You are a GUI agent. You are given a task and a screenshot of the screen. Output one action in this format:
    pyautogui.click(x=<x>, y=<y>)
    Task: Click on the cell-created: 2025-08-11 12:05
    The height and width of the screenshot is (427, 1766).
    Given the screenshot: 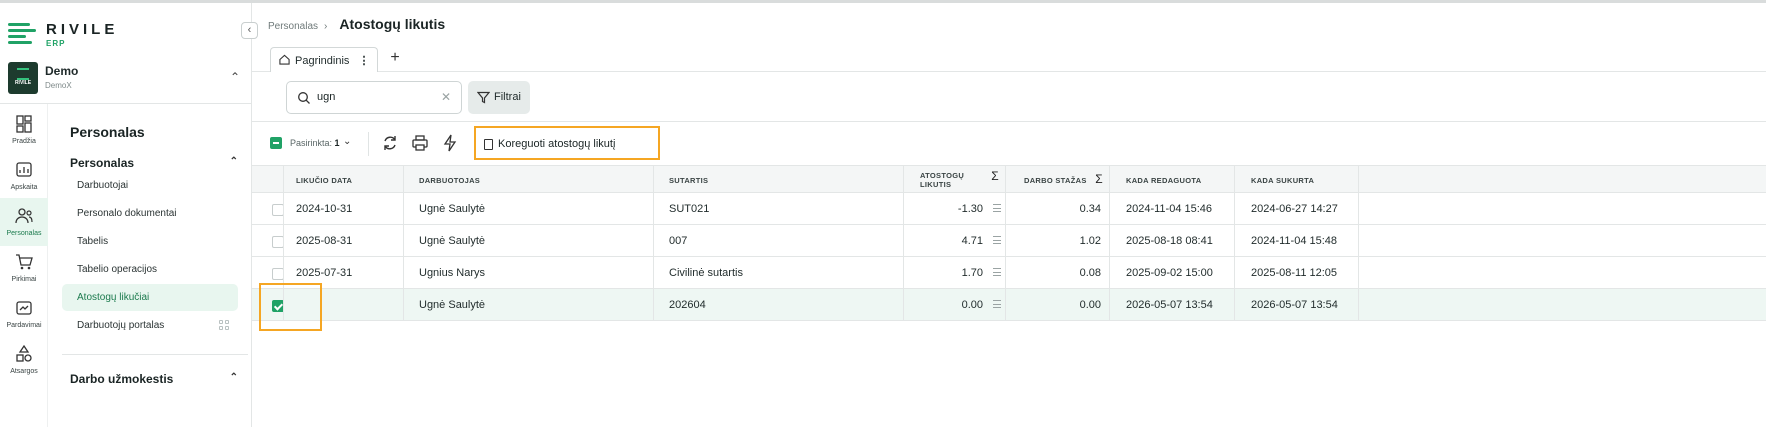 What is the action you would take?
    pyautogui.click(x=1297, y=272)
    